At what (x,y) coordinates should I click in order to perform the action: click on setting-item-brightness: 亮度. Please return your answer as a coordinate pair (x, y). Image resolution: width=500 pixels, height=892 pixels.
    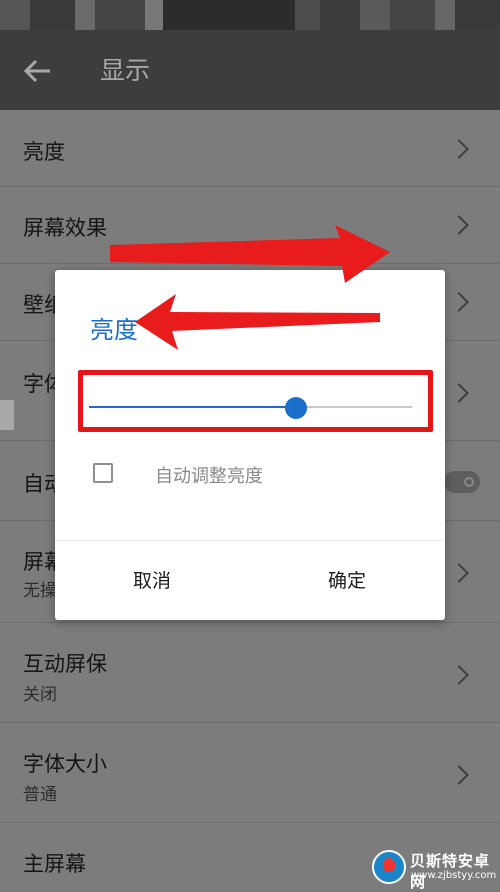
    Looking at the image, I should click on (250, 148).